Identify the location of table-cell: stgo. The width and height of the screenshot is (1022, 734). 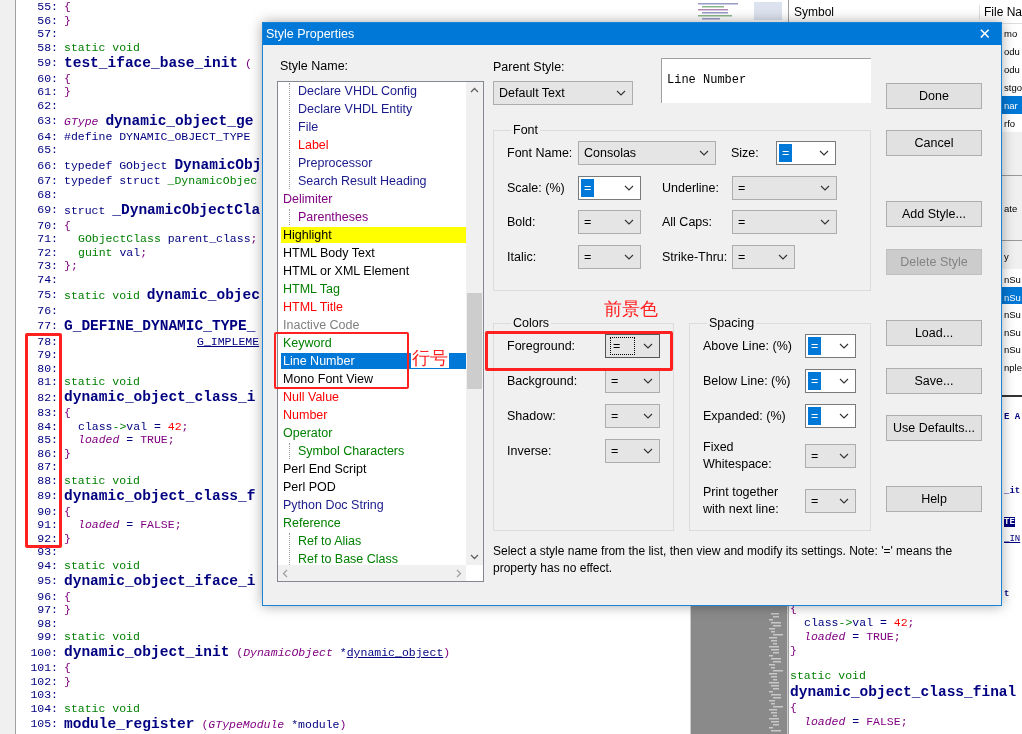
(1013, 88).